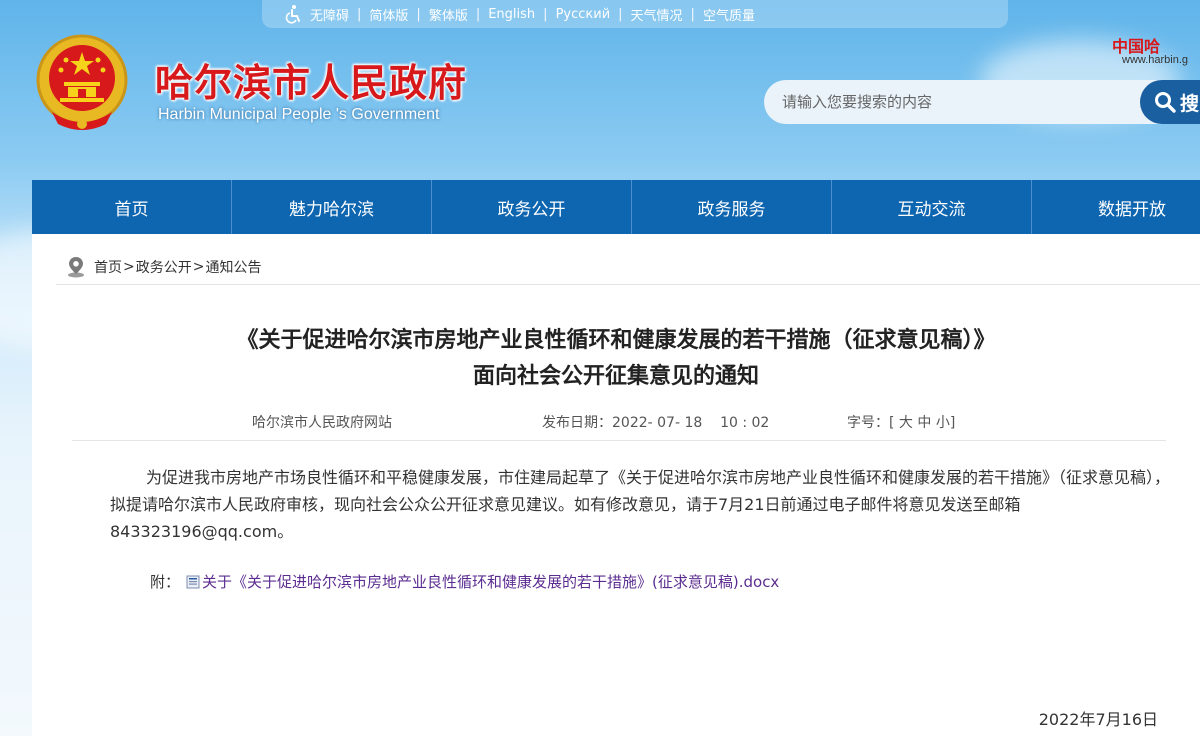 The width and height of the screenshot is (1200, 736). I want to click on accessibility-link: 无障碍, so click(329, 14).